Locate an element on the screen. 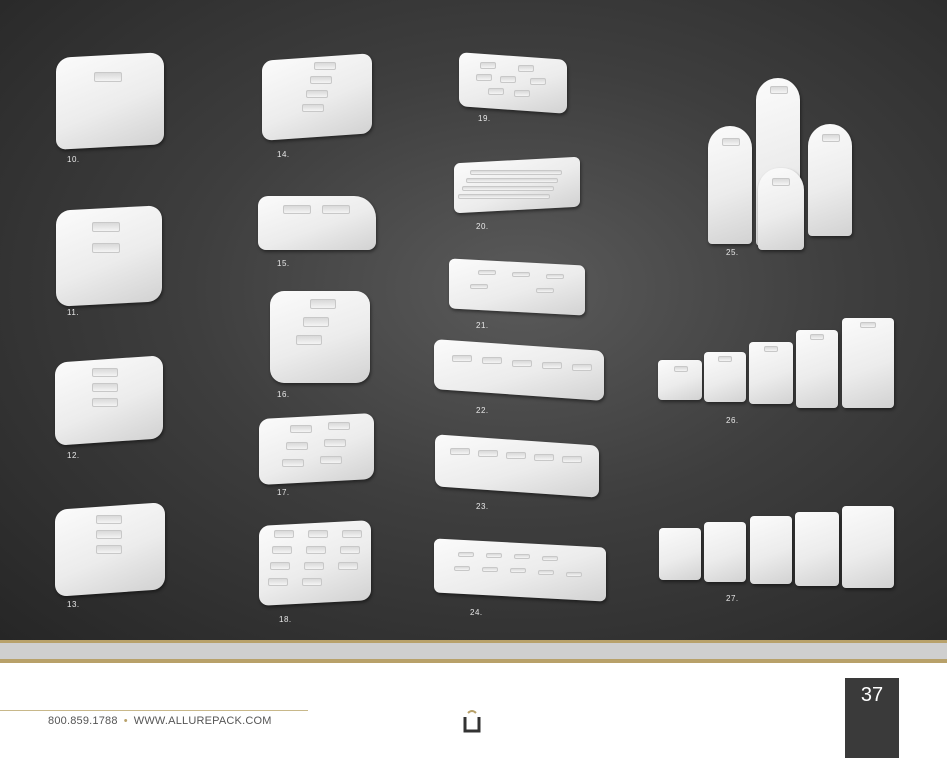 The height and width of the screenshot is (758, 947). product-label: 10. is located at coordinates (73, 159).